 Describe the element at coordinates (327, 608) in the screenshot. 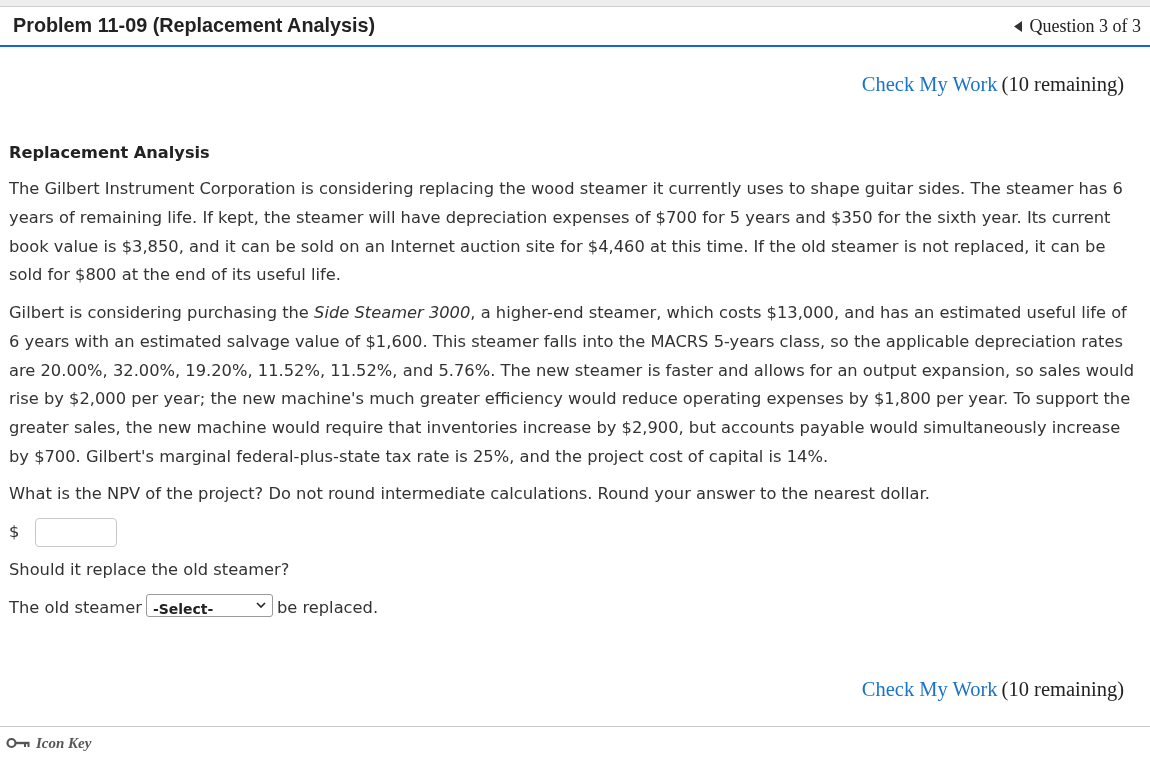

I see `sentence-text: be replaced.` at that location.